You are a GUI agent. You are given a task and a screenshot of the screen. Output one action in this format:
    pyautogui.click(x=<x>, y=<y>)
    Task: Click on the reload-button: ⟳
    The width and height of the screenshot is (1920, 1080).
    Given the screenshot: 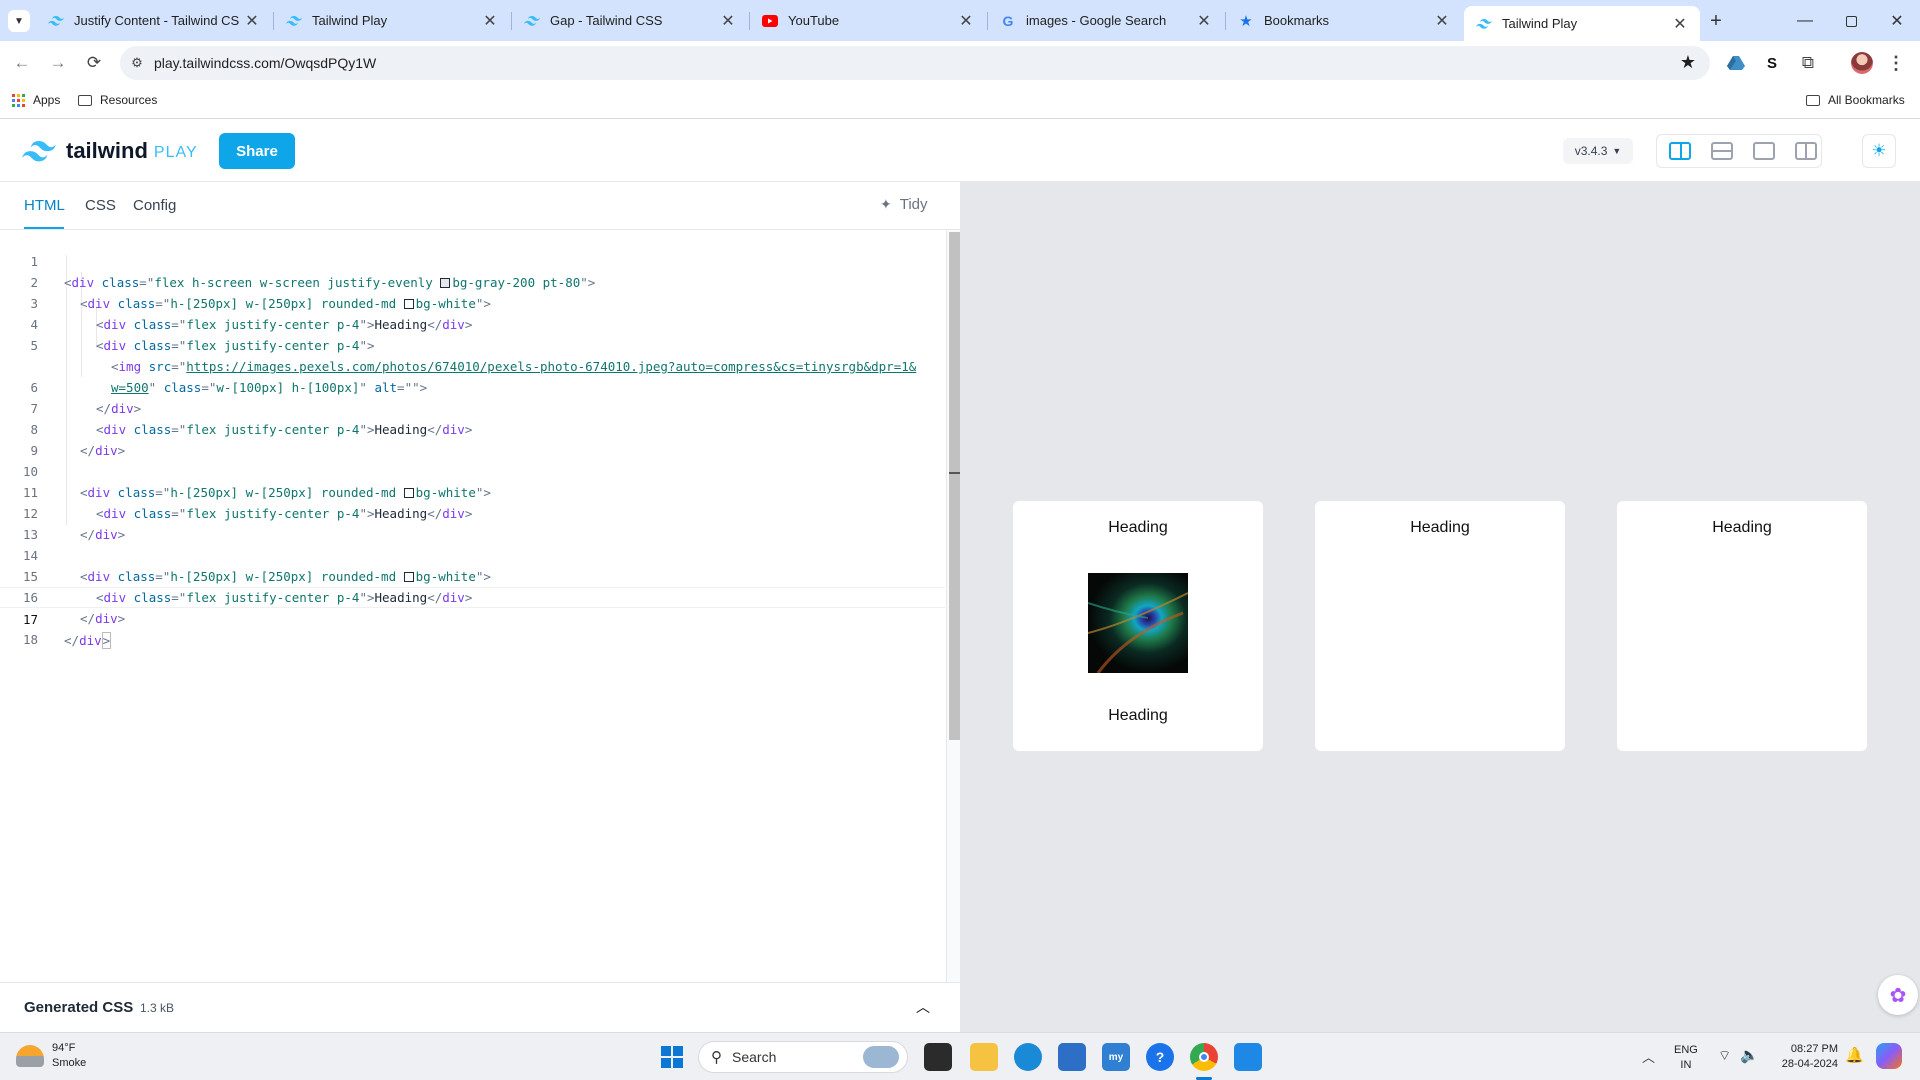 What is the action you would take?
    pyautogui.click(x=94, y=63)
    